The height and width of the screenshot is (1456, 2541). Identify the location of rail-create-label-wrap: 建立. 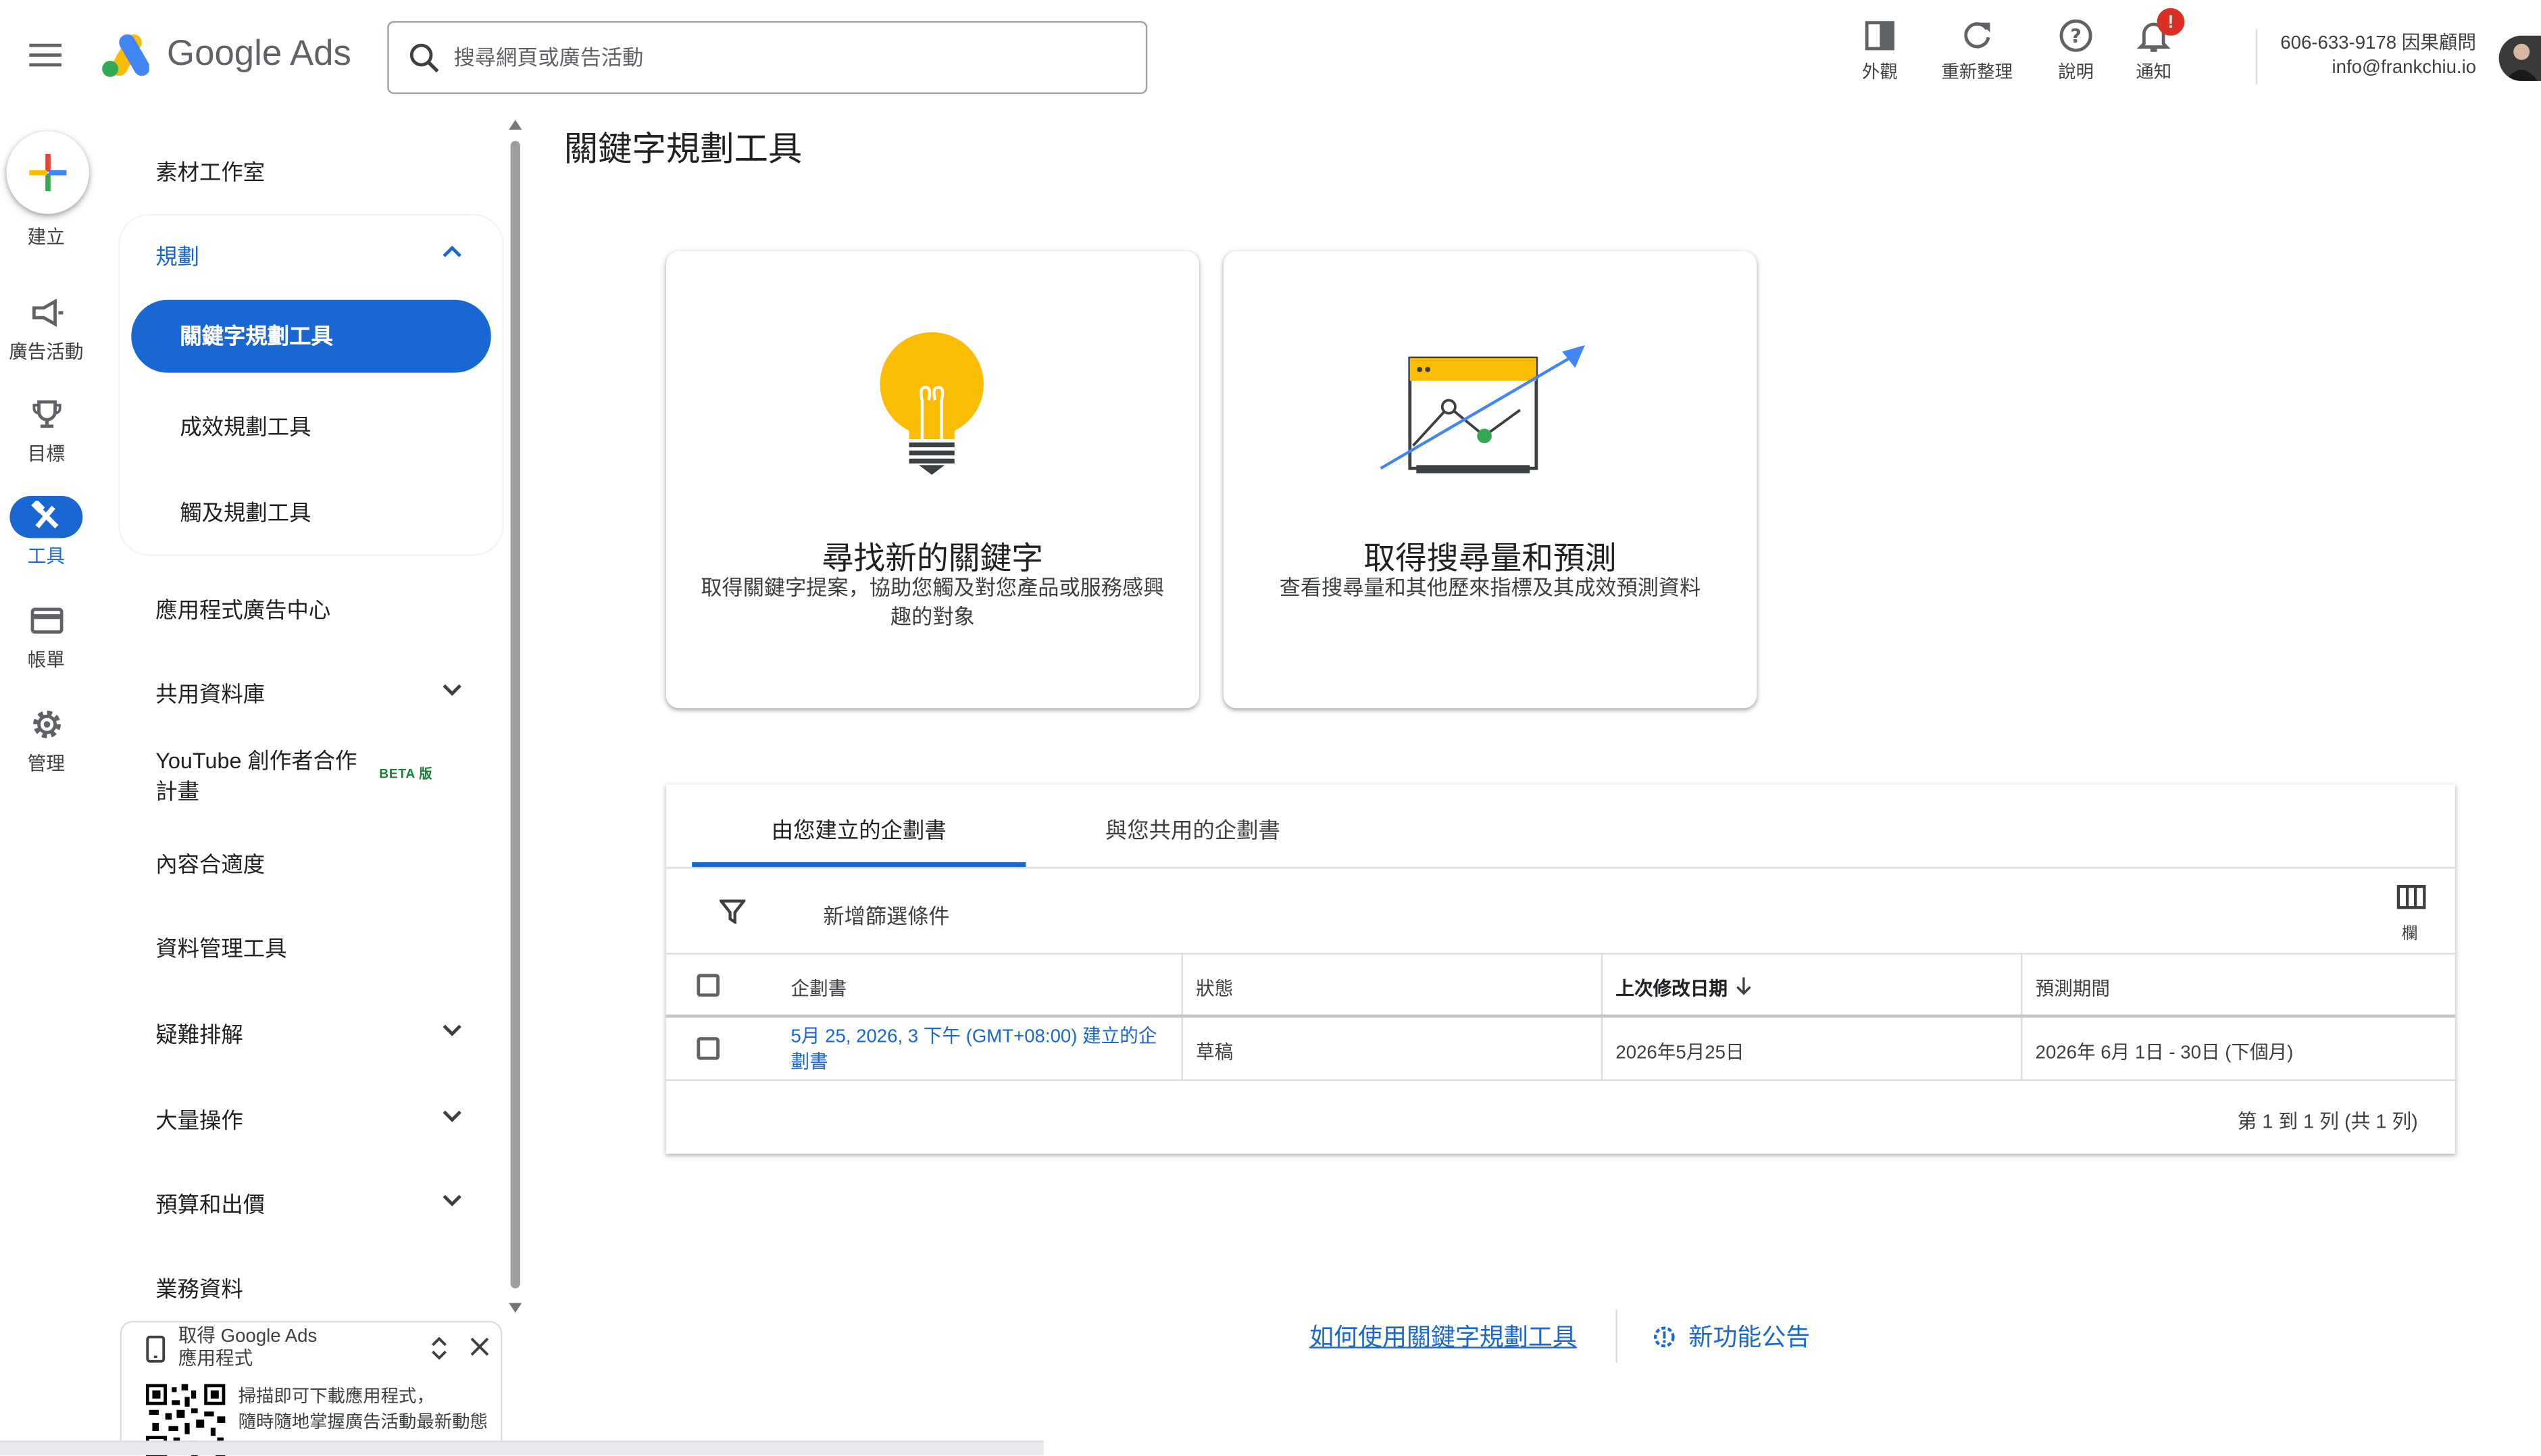
(47, 234).